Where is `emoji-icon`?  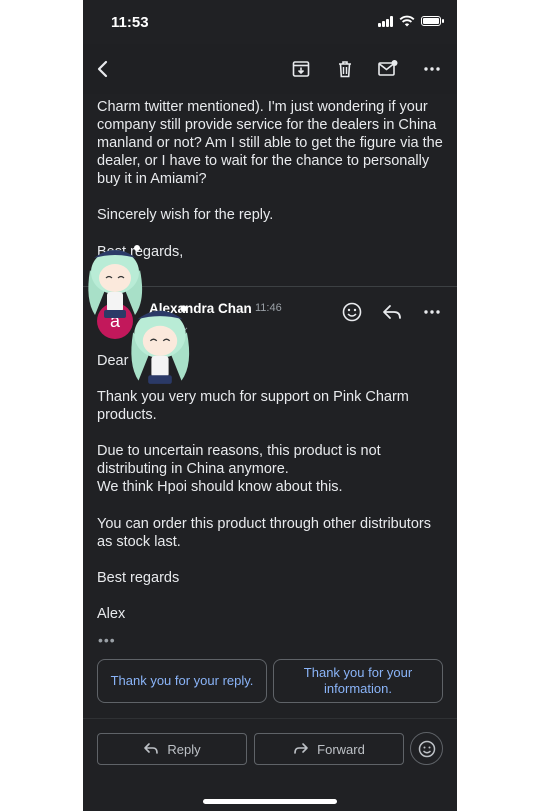 emoji-icon is located at coordinates (426, 748).